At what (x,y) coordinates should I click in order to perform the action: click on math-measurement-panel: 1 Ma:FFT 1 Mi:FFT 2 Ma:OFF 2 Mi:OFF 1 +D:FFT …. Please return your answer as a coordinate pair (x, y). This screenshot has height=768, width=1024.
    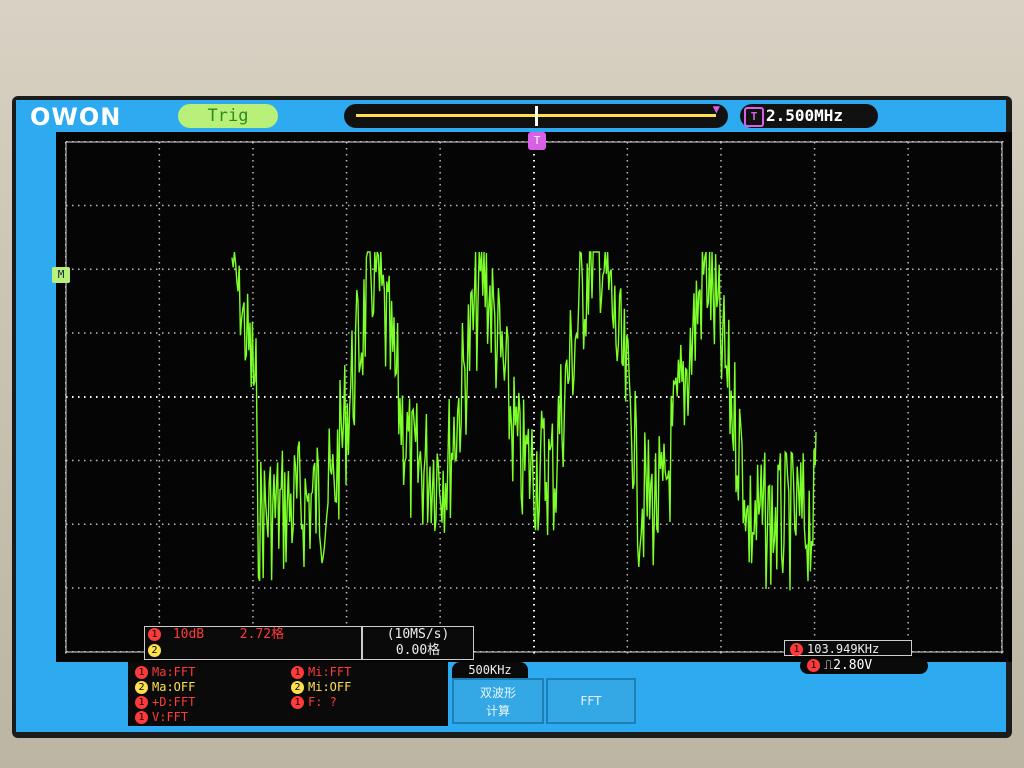
    Looking at the image, I should click on (288, 694).